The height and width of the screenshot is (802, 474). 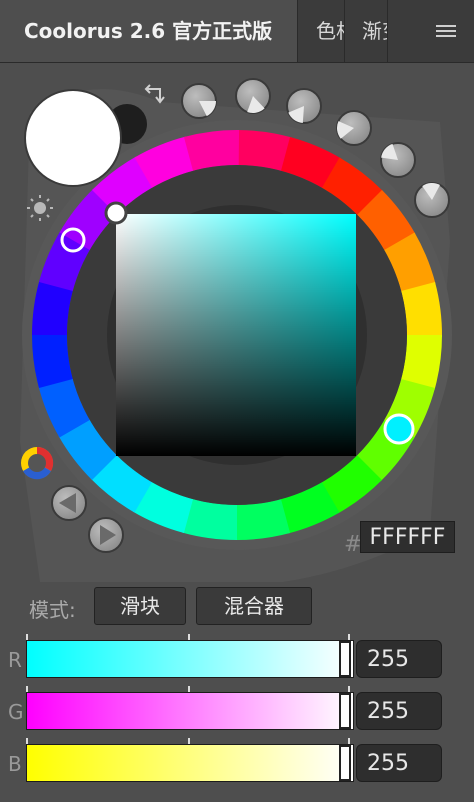 What do you see at coordinates (367, 31) in the screenshot?
I see `tab-gradient: 渐变` at bounding box center [367, 31].